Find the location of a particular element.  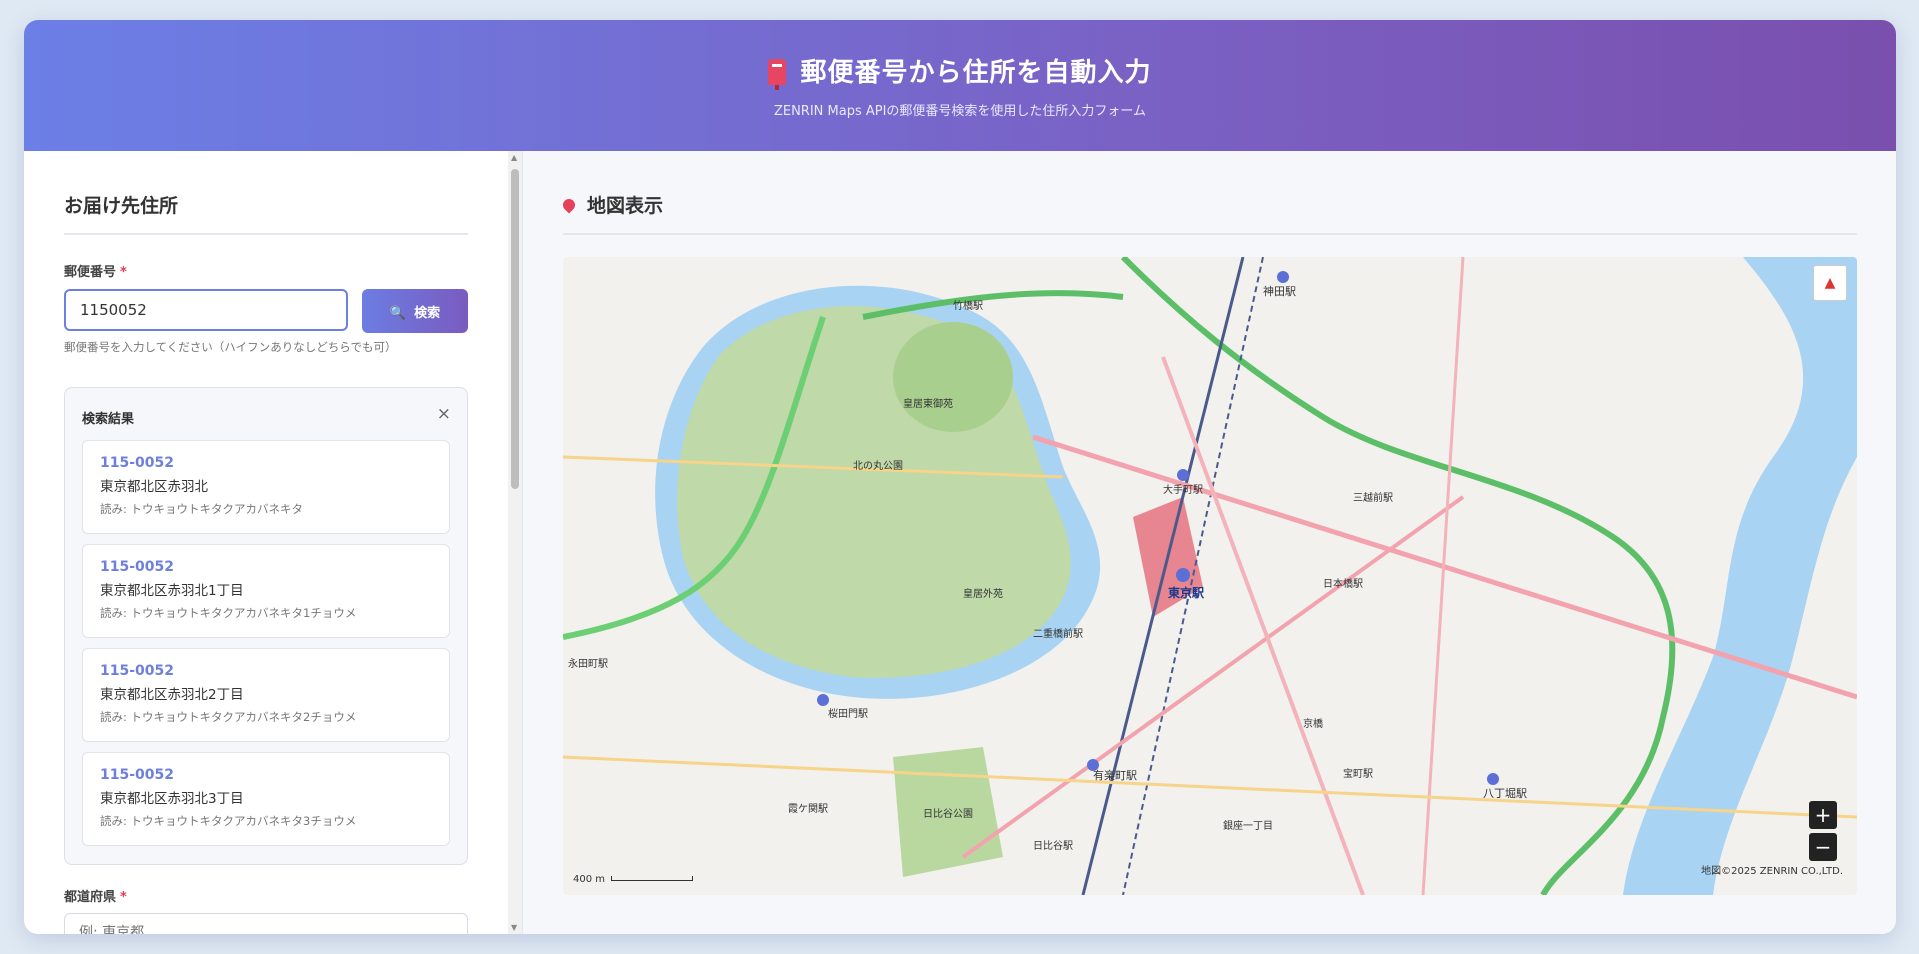

map-pin-icon is located at coordinates (569, 205).